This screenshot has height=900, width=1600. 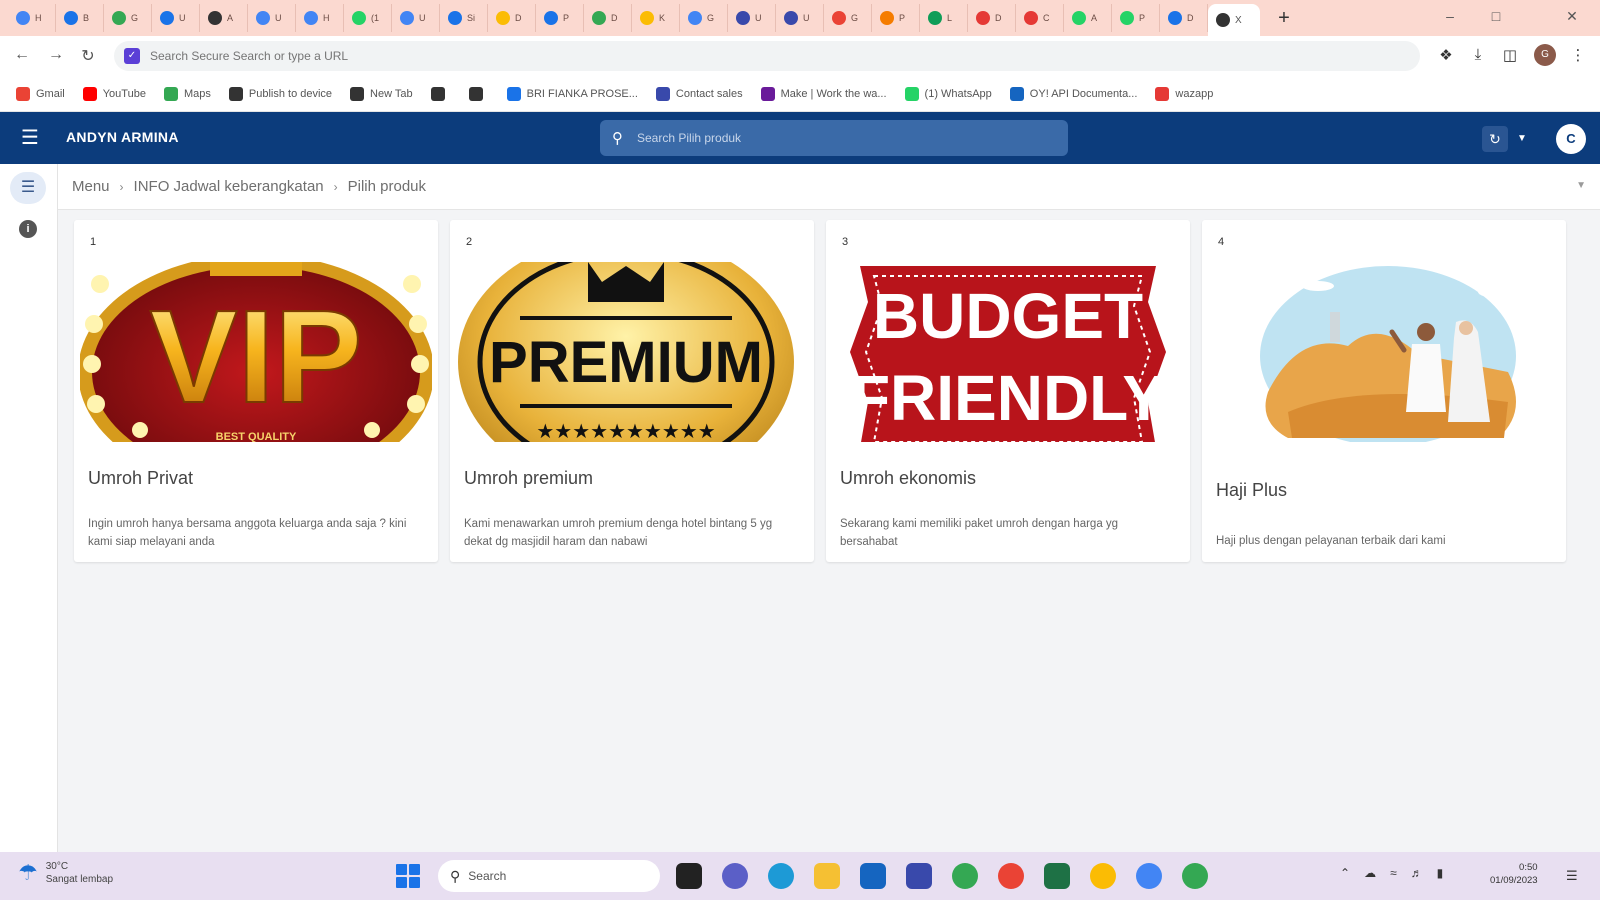 What do you see at coordinates (57, 866) in the screenshot?
I see `weather-temperature: 30°C` at bounding box center [57, 866].